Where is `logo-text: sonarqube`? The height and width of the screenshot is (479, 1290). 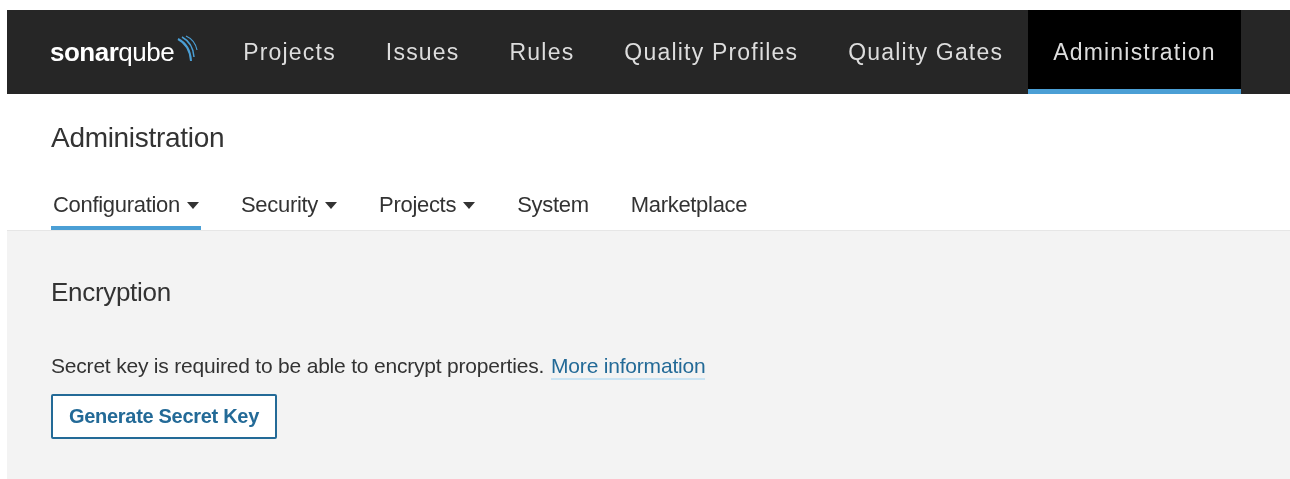
logo-text: sonarqube is located at coordinates (112, 52).